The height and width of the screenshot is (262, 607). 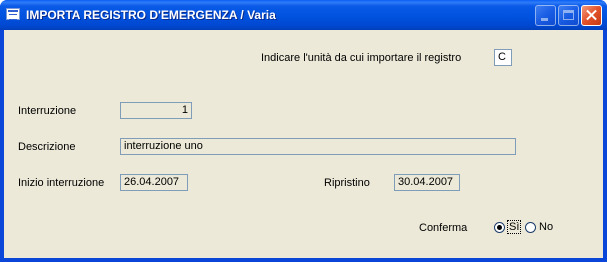 What do you see at coordinates (347, 183) in the screenshot?
I see `restore-date-label: Ripristino` at bounding box center [347, 183].